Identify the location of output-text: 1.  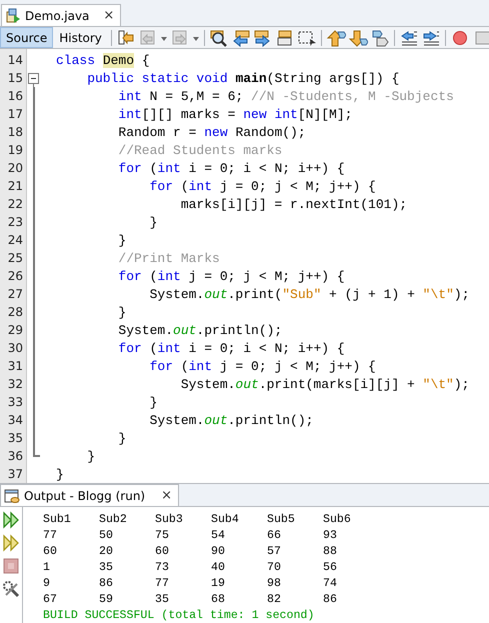
(47, 568).